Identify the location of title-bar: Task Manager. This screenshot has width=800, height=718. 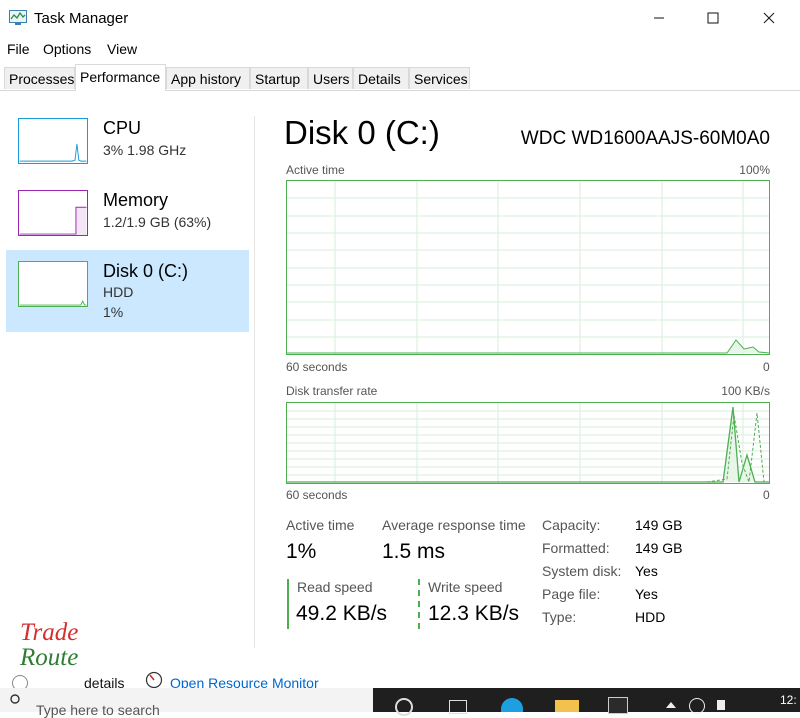
(400, 18).